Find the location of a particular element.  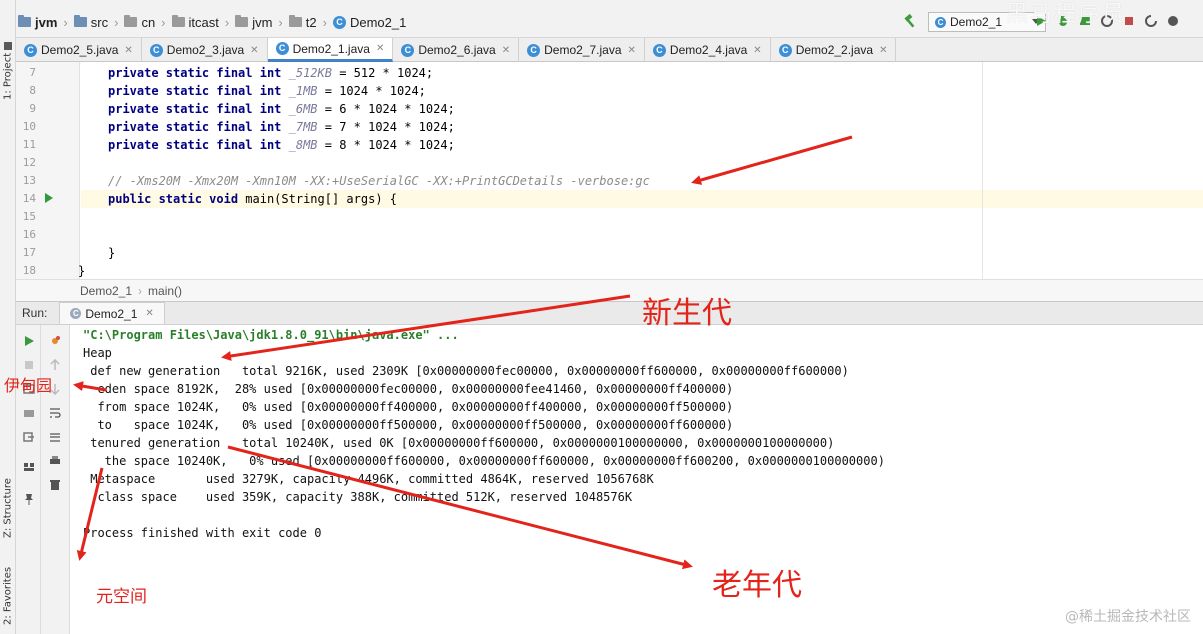

code-constant: _6MB is located at coordinates (303, 109).